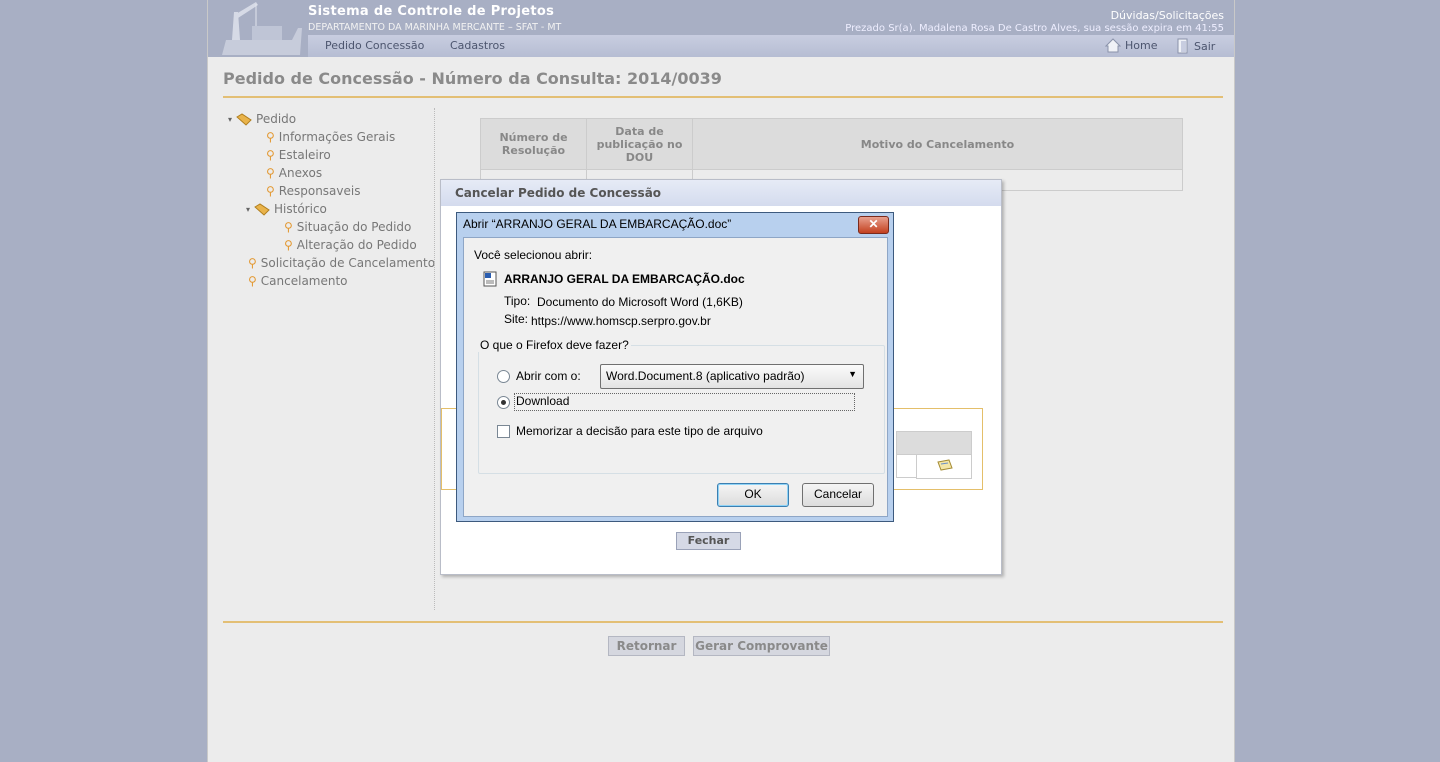  What do you see at coordinates (434, 359) in the screenshot?
I see `tree-separator` at bounding box center [434, 359].